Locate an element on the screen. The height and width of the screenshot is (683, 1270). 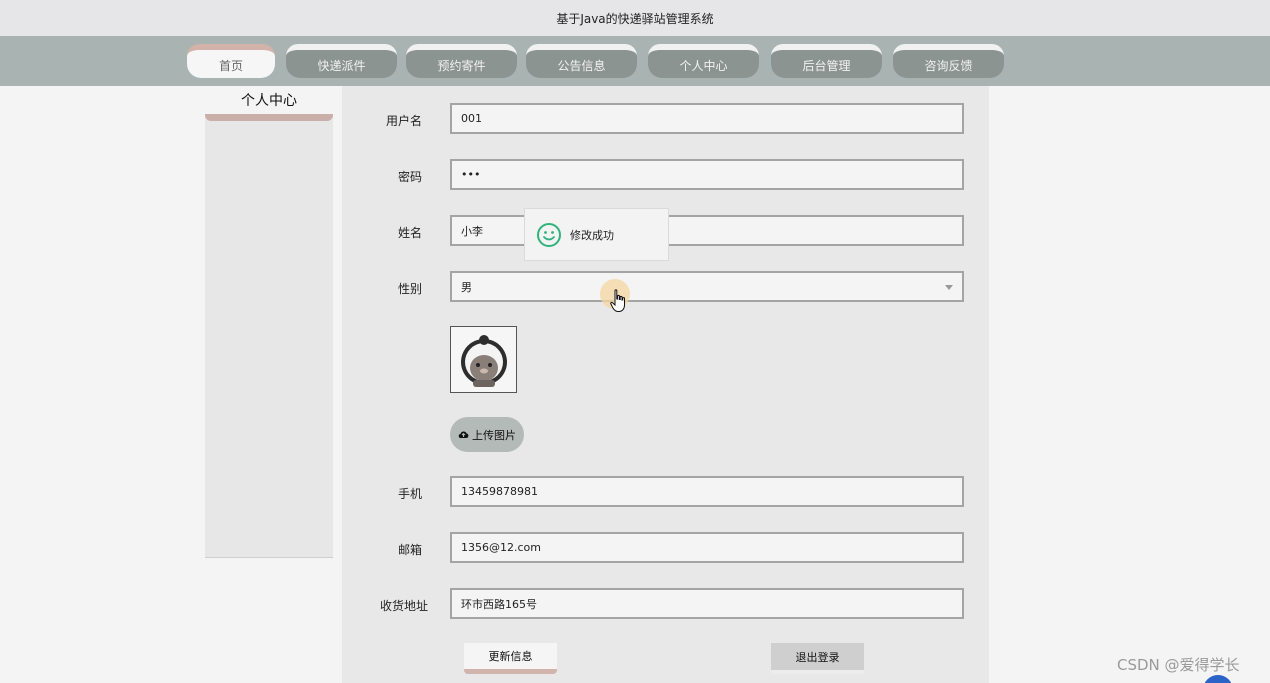
app-title-bar: 基于Java的快递驿站管理系统 is located at coordinates (635, 18).